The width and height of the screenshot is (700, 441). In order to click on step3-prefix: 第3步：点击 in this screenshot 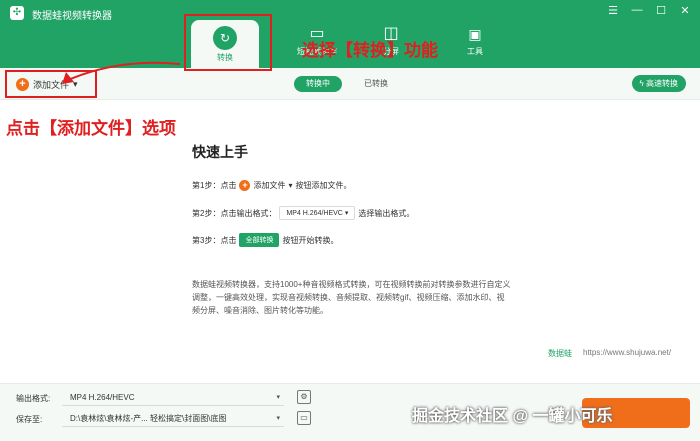, I will do `click(214, 240)`.